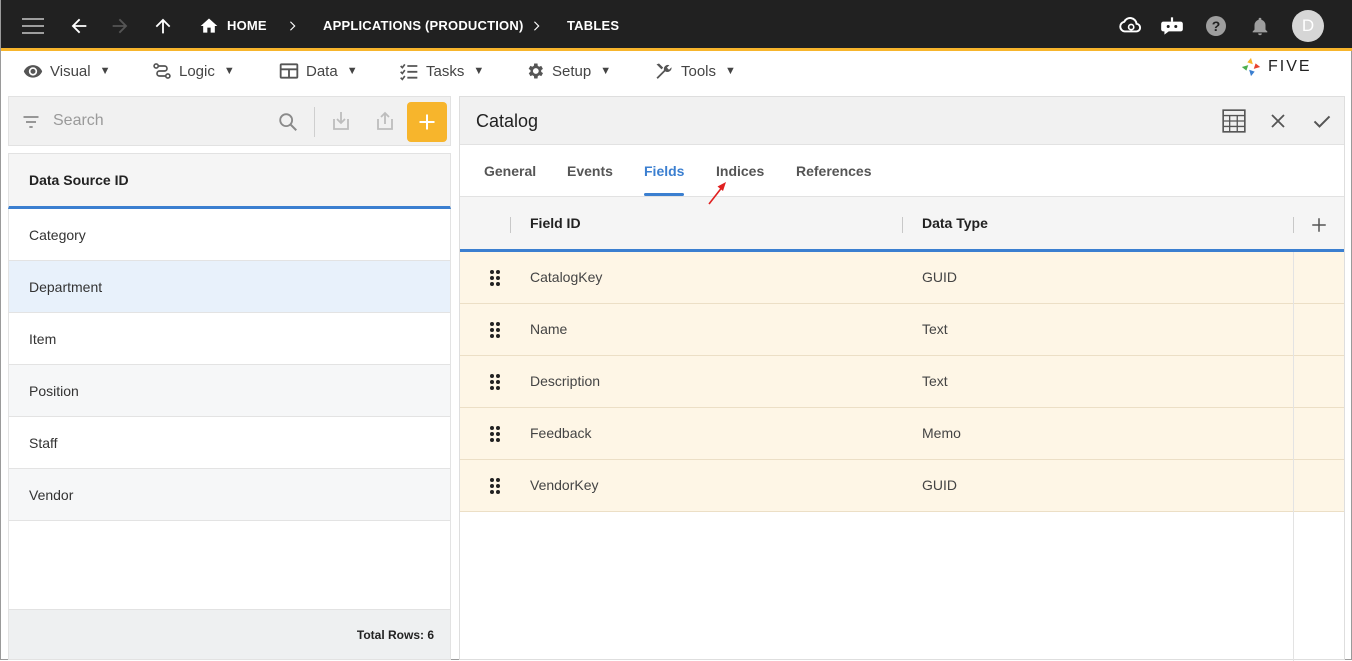  I want to click on search-bar: Search, so click(229, 121).